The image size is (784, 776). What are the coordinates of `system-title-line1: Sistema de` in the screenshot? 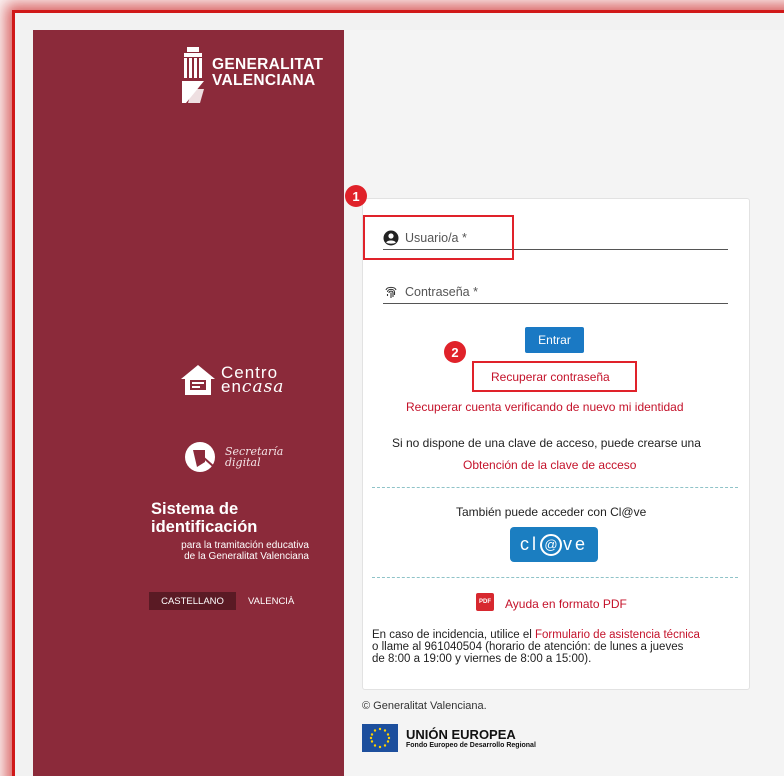 It's located at (195, 509).